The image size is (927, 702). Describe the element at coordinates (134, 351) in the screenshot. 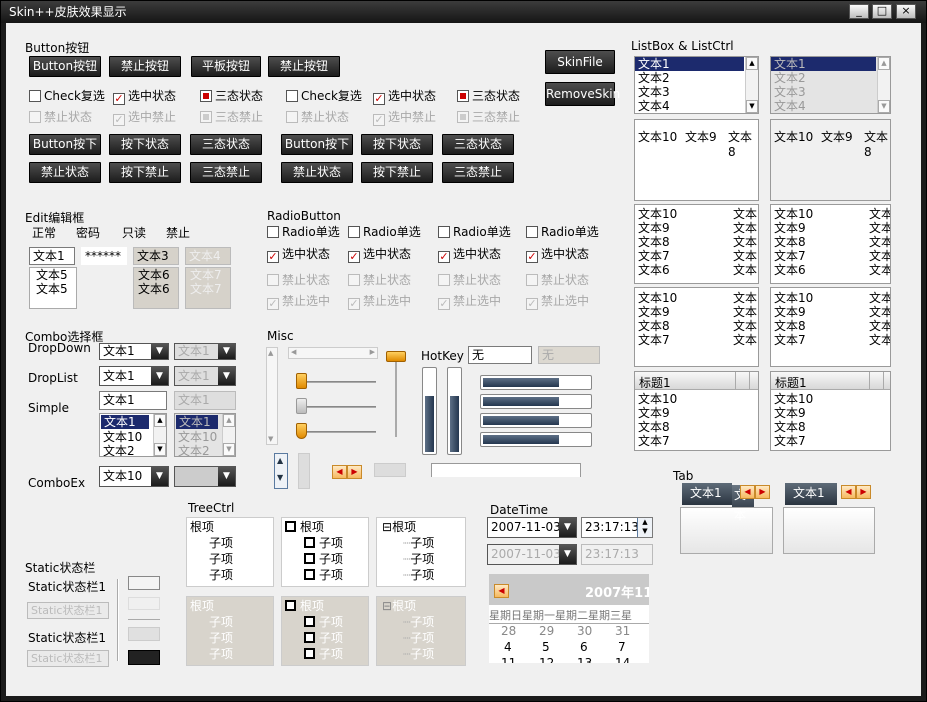

I see `combo-dropdown: 文本1 ▼` at that location.